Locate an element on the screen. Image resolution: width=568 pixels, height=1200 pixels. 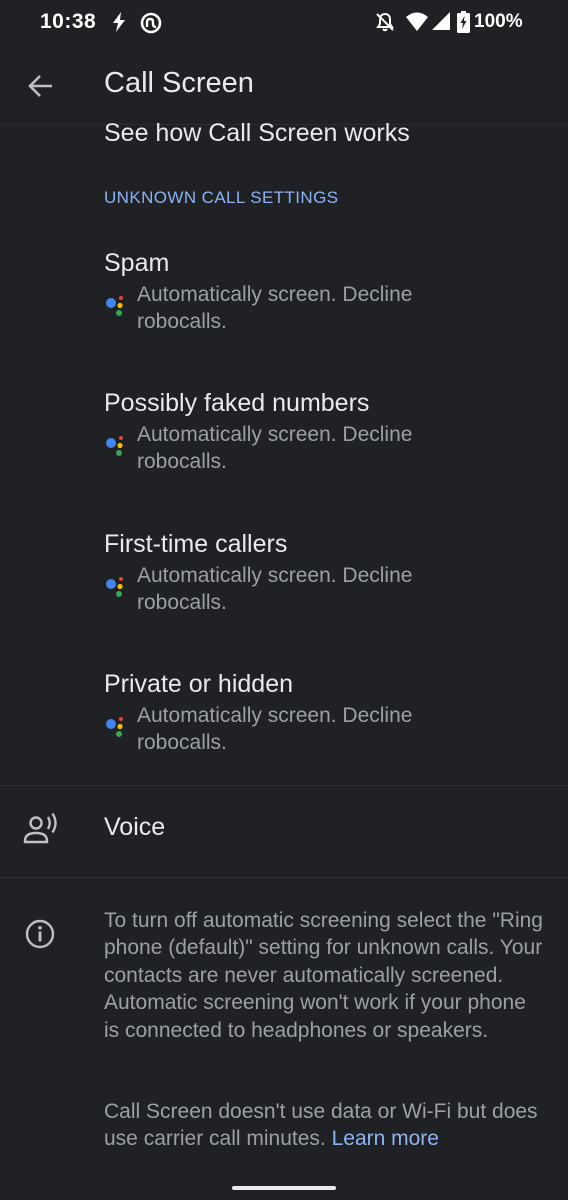
arrow-back-icon is located at coordinates (40, 86).